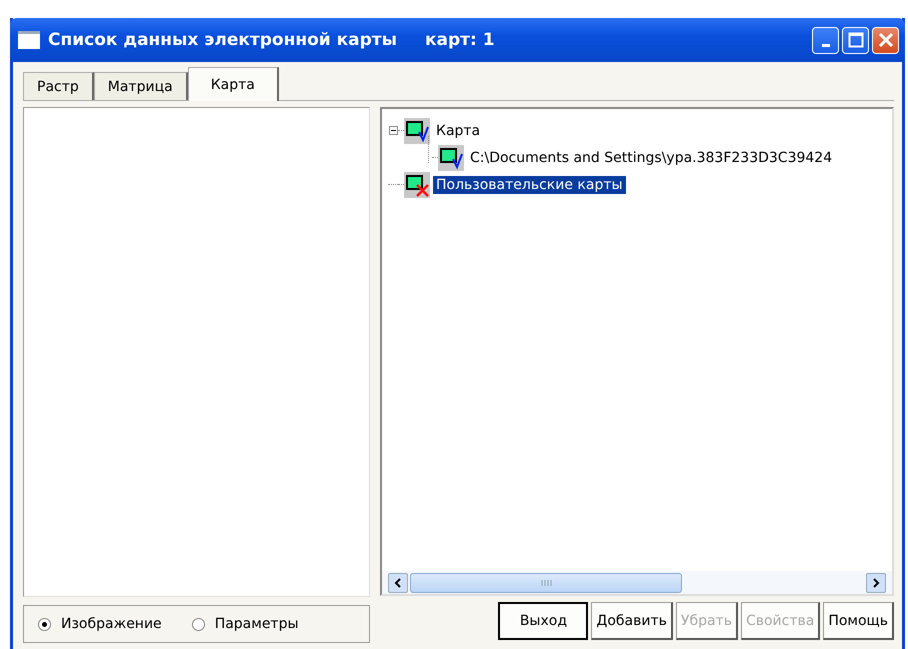 Image resolution: width=908 pixels, height=649 pixels. Describe the element at coordinates (529, 185) in the screenshot. I see `tree-item: Пользовательские карты` at that location.